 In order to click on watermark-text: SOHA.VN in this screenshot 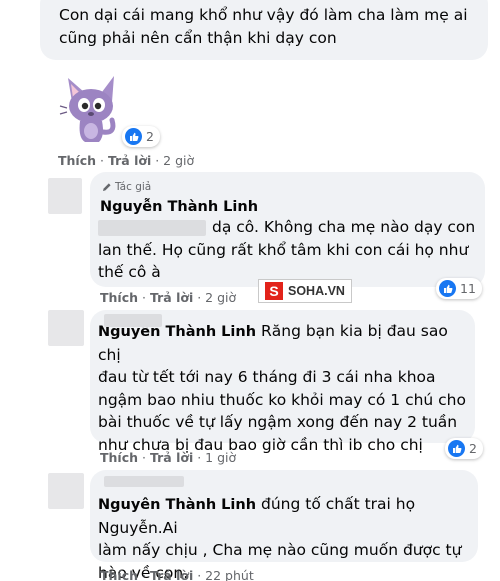, I will do `click(316, 291)`.